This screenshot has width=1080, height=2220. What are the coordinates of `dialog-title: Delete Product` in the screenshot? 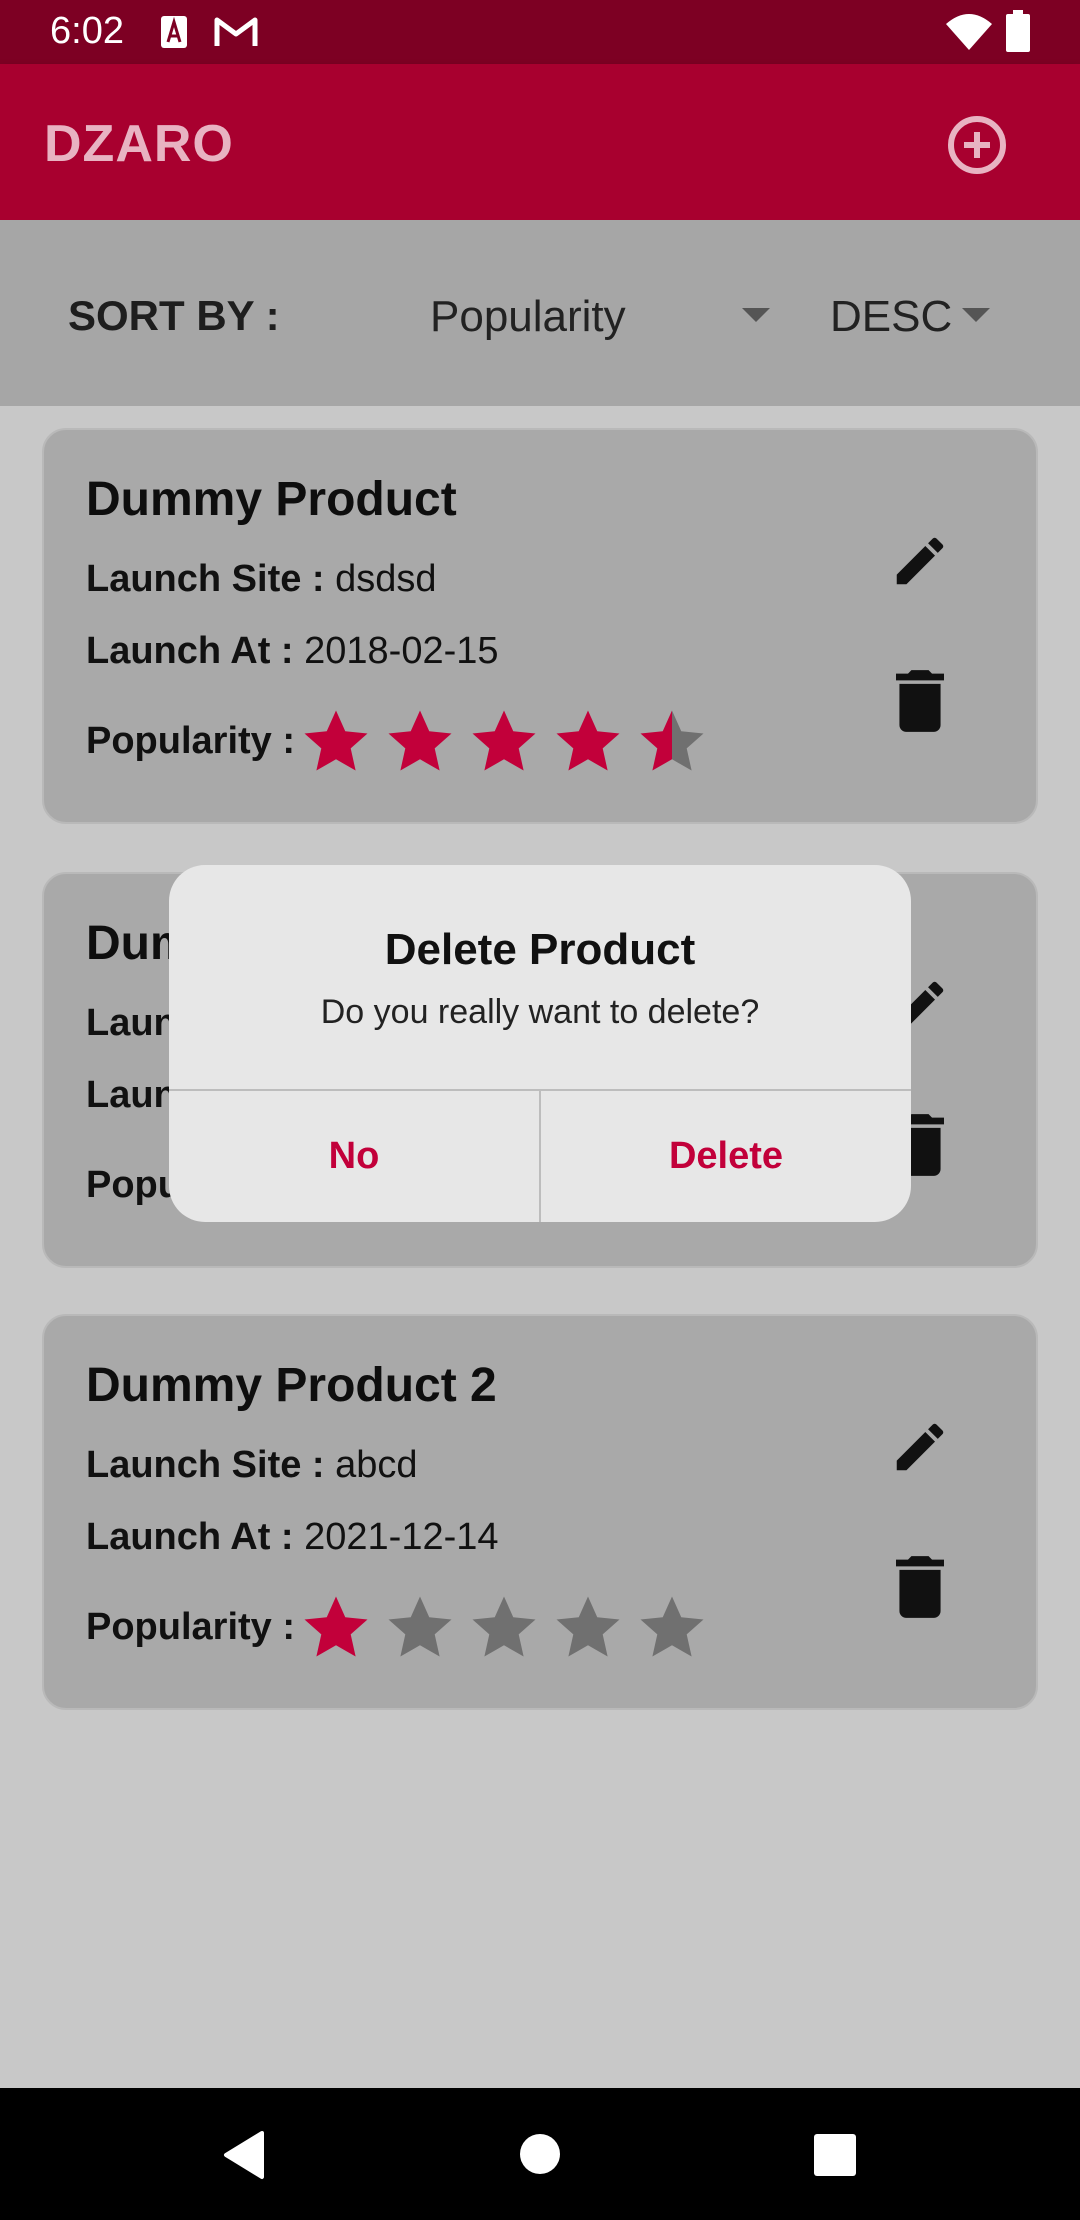 It's located at (540, 949).